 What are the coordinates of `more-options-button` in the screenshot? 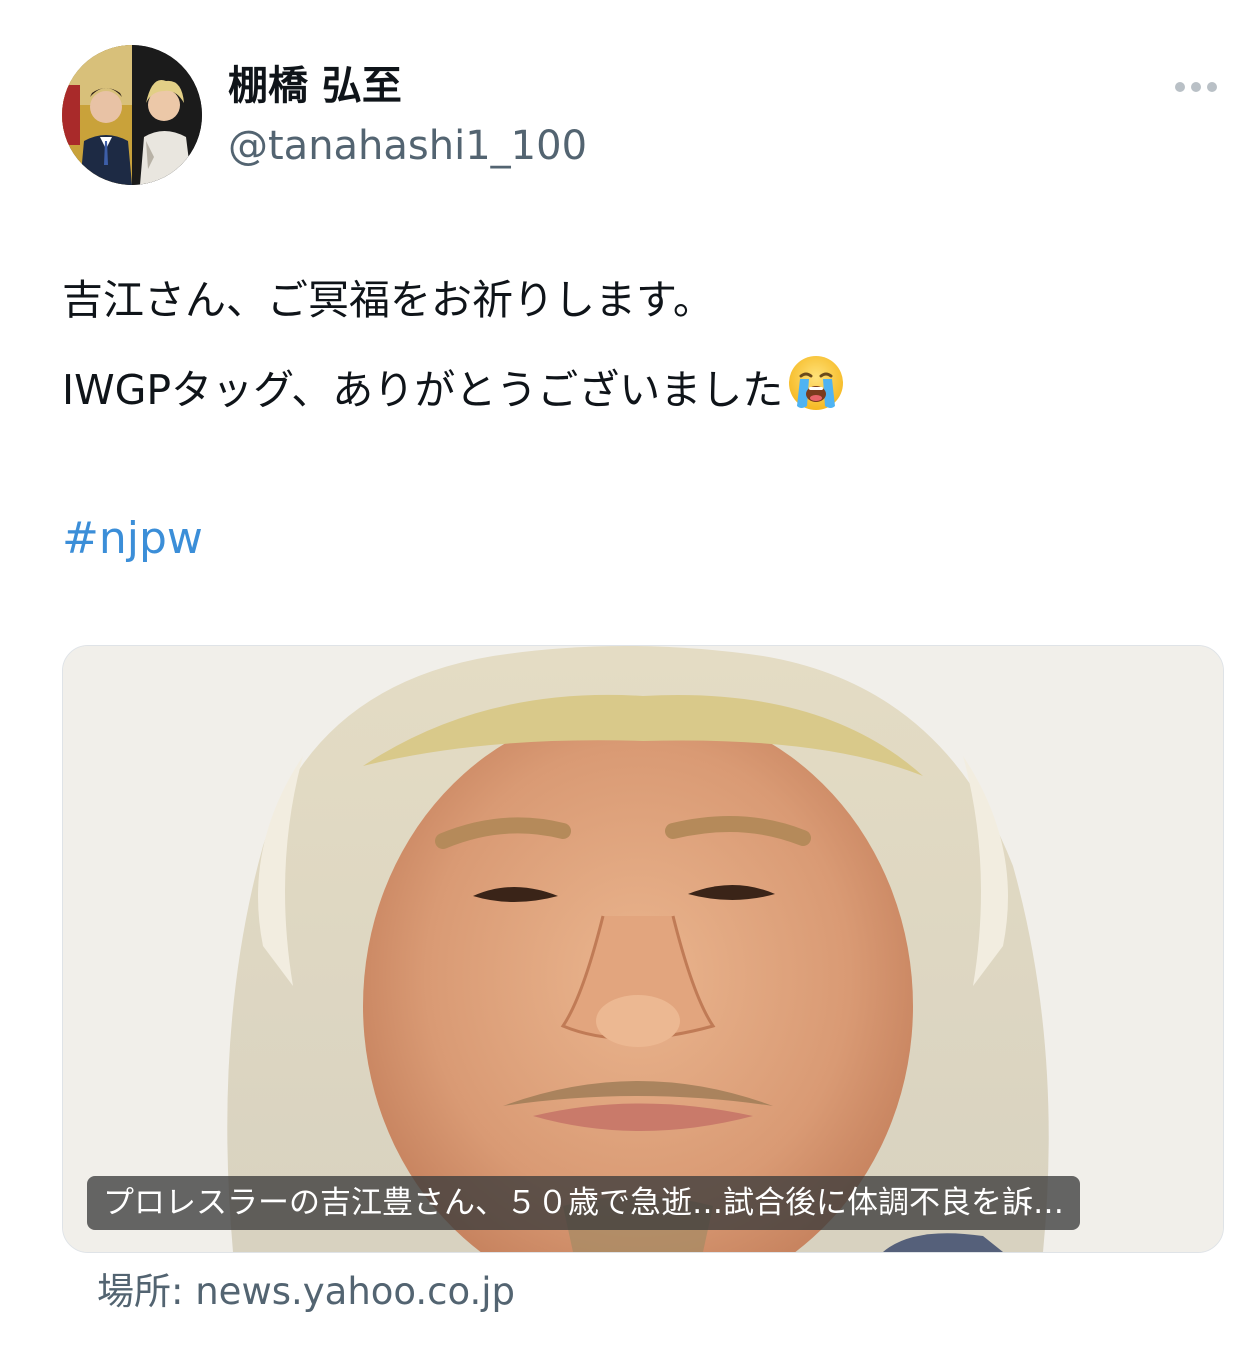 It's located at (1196, 87).